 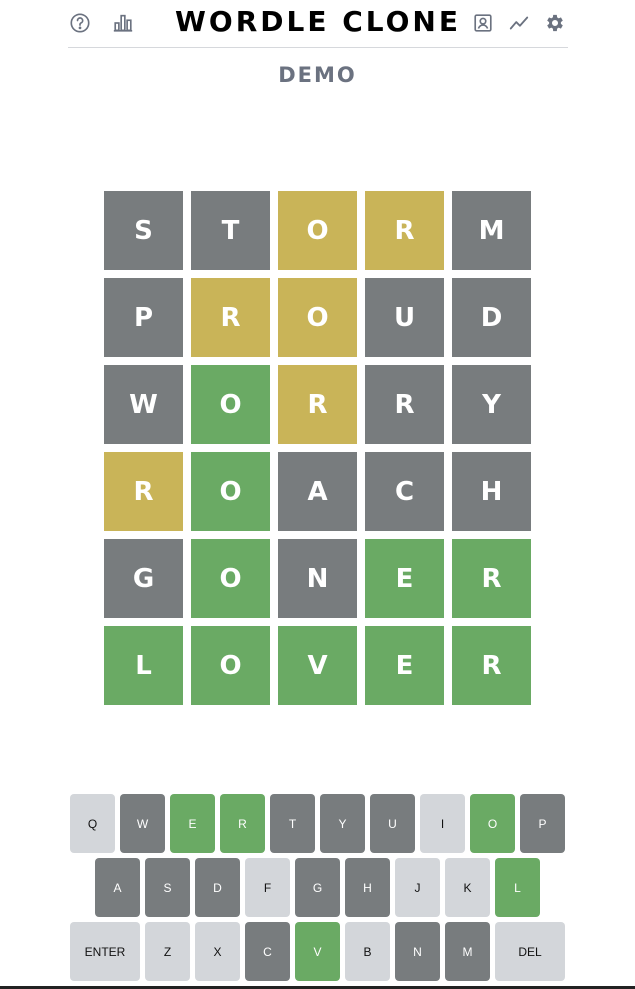 I want to click on board-tile: U, so click(x=404, y=317).